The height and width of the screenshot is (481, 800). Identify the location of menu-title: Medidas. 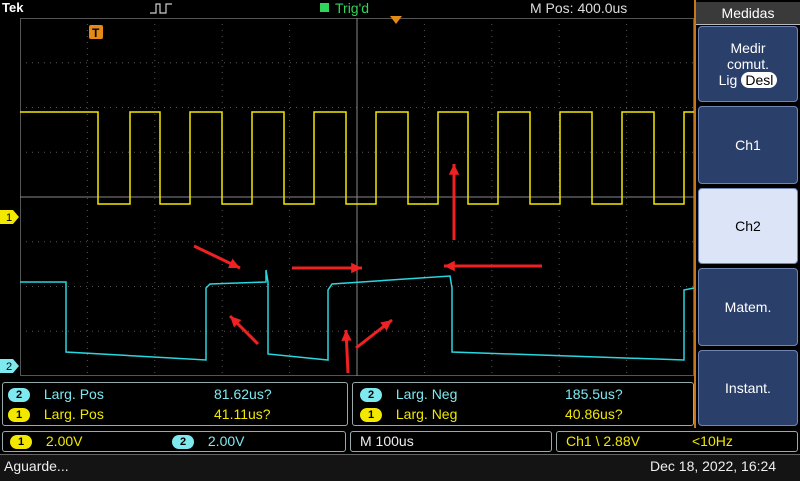
(748, 13).